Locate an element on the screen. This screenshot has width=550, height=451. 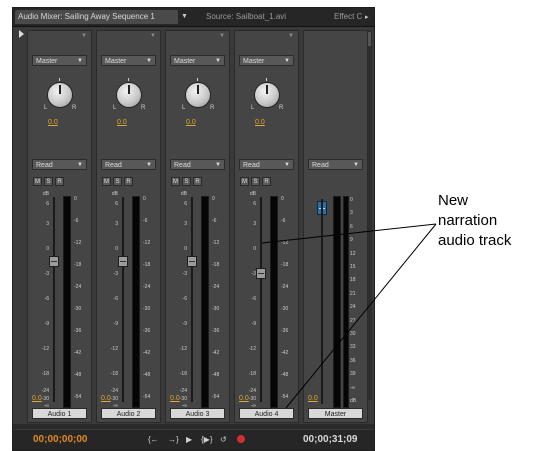
callout-leader-lines is located at coordinates (349, 316).